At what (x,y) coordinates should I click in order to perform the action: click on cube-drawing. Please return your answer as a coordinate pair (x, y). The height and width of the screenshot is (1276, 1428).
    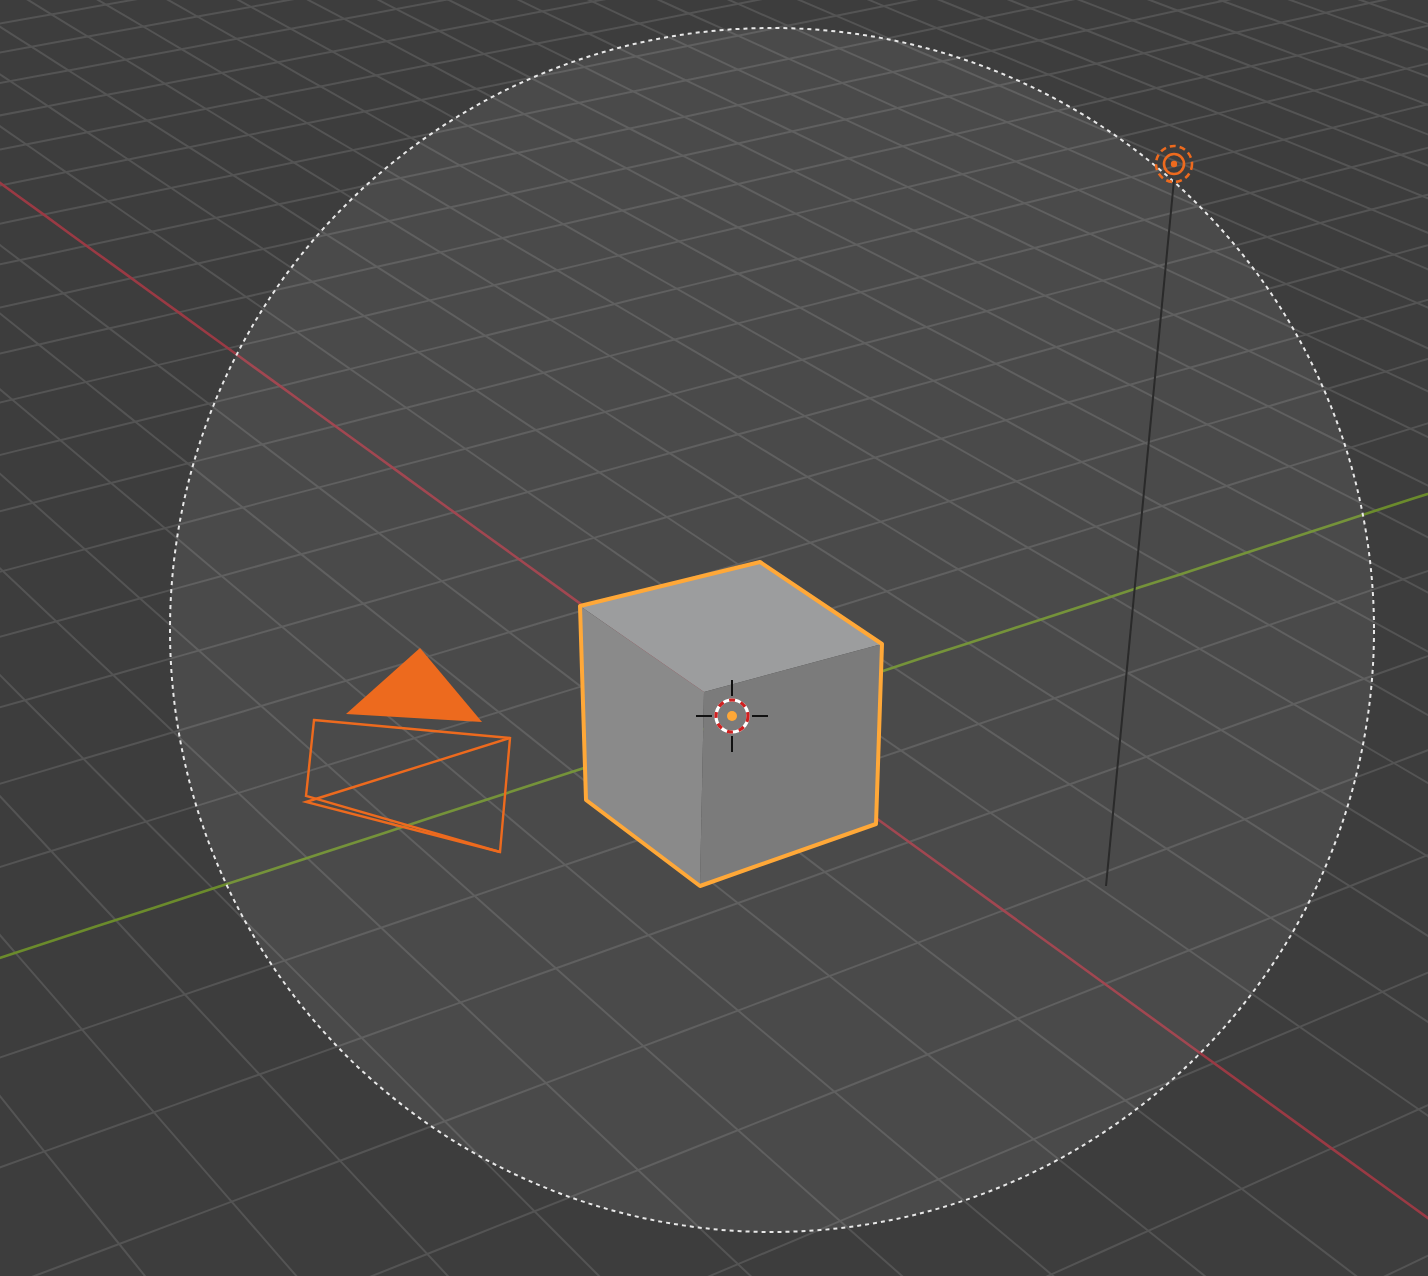
    Looking at the image, I should click on (731, 724).